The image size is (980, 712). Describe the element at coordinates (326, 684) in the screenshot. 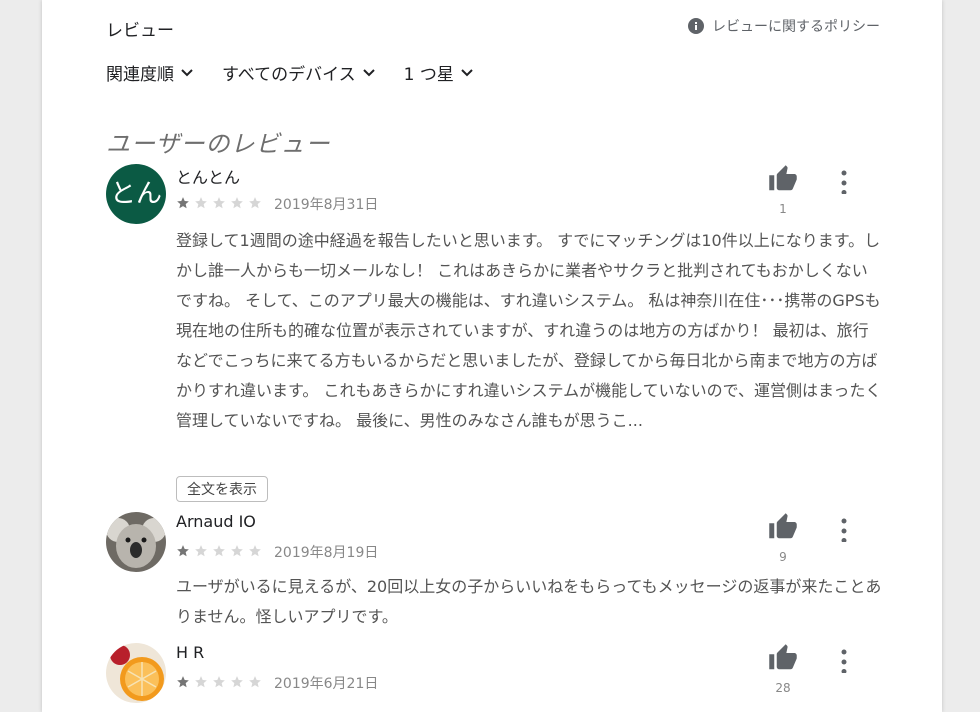

I see `review-date: 2019年6月21日` at that location.